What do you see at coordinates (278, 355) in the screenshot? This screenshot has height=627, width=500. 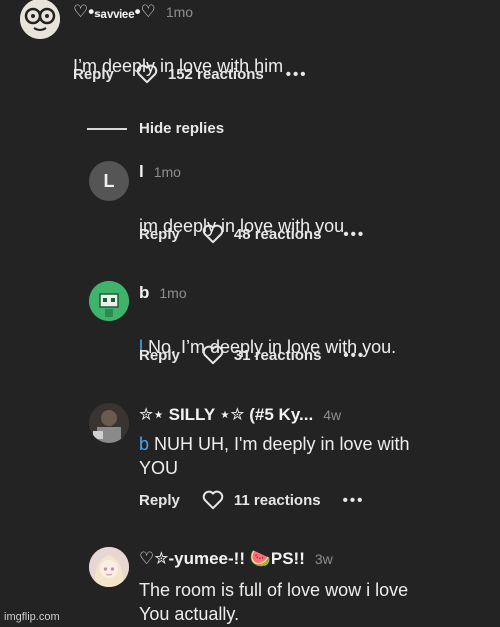 I see `reactions-count: 31 reactions` at bounding box center [278, 355].